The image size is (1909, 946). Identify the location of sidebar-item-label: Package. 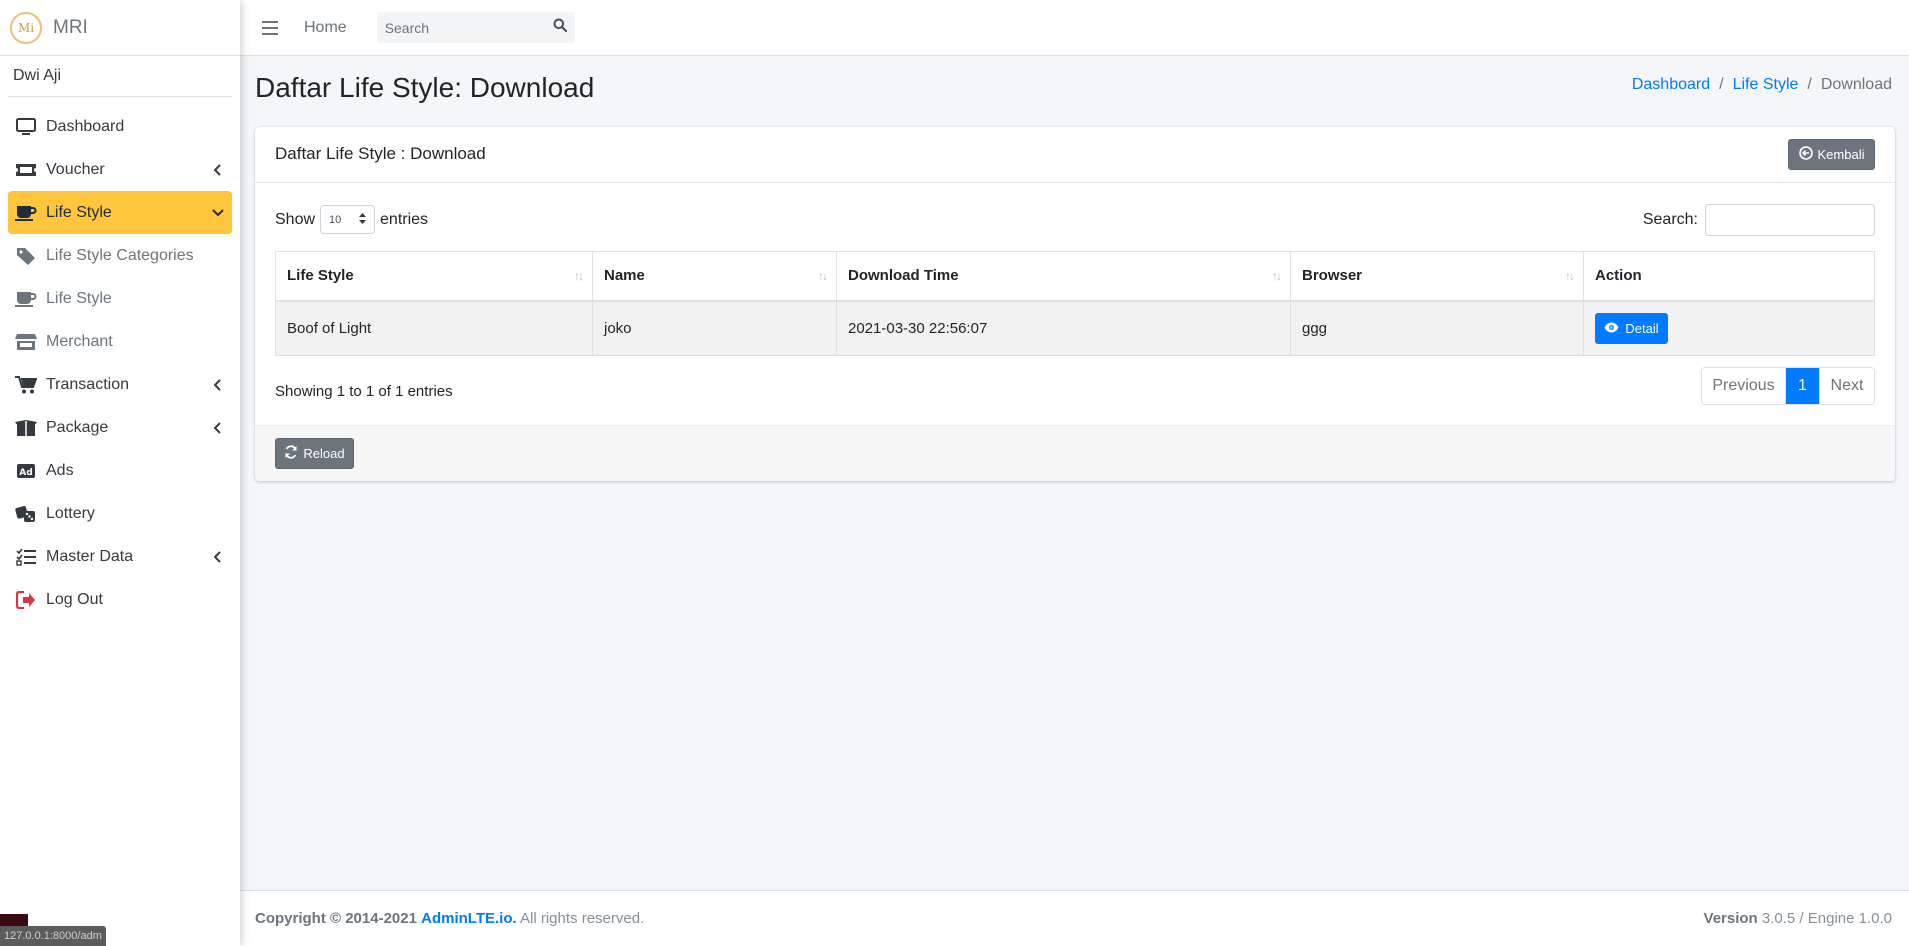
(77, 427).